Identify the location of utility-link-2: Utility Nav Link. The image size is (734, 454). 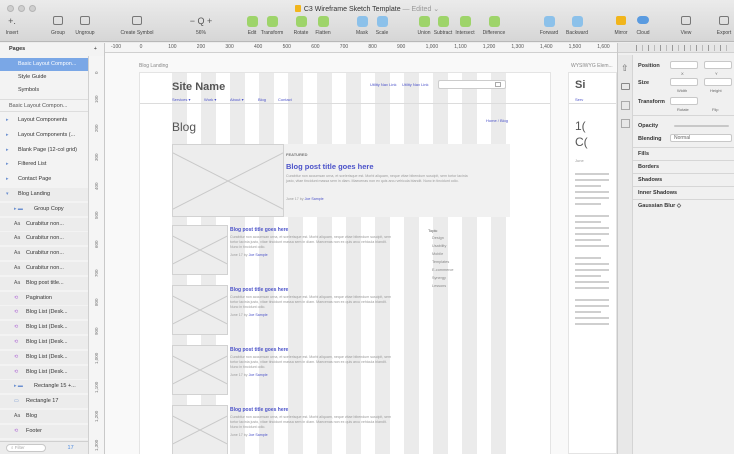
(415, 84).